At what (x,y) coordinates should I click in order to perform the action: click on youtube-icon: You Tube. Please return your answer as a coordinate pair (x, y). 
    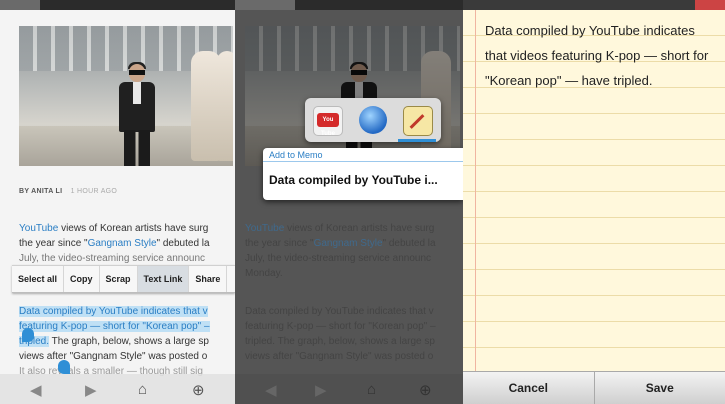
    Looking at the image, I should click on (328, 121).